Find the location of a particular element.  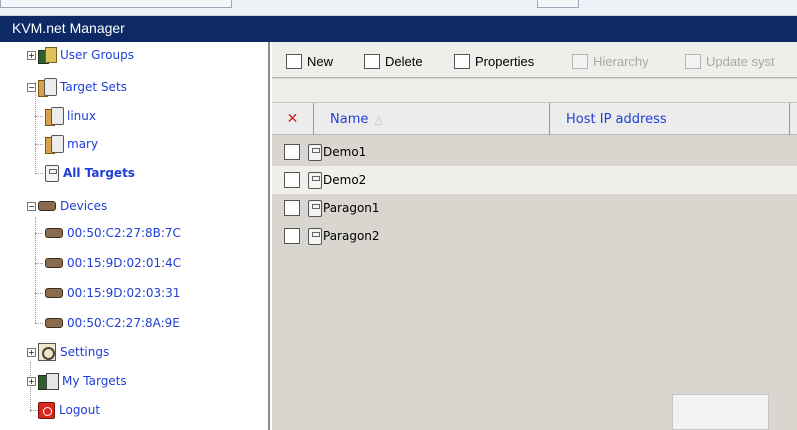

top-tab-left is located at coordinates (116, 4).